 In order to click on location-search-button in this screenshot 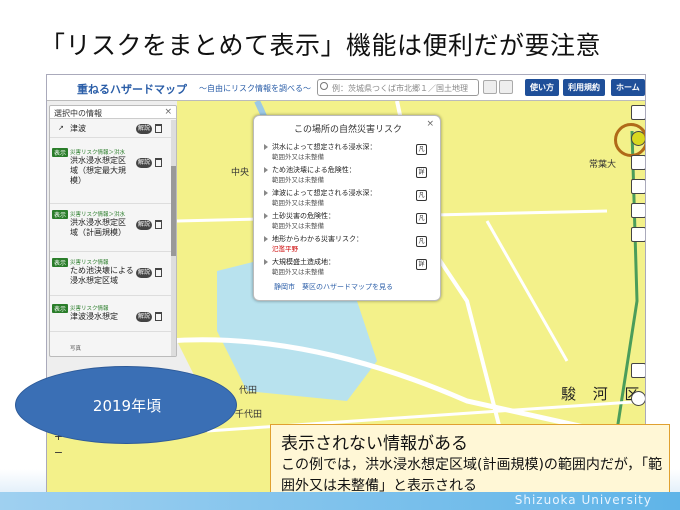, I will do `click(506, 87)`.